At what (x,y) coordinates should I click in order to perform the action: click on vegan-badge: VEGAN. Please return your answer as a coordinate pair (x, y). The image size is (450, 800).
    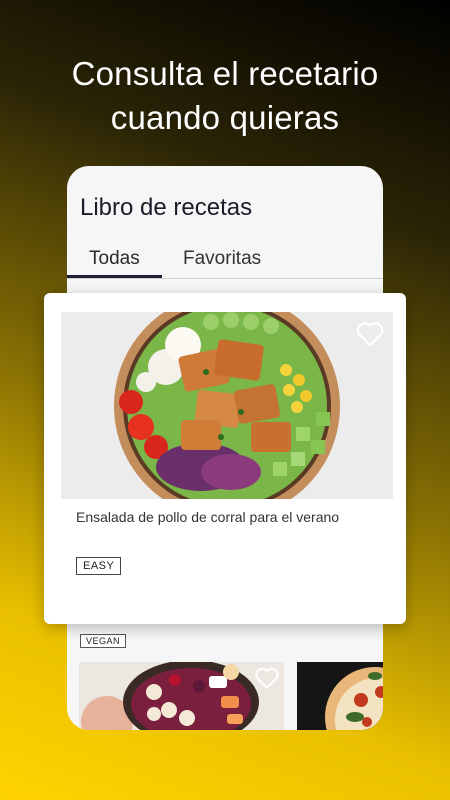
    Looking at the image, I should click on (103, 641).